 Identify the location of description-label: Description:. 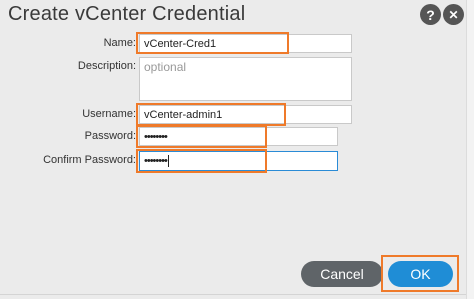
(106, 66).